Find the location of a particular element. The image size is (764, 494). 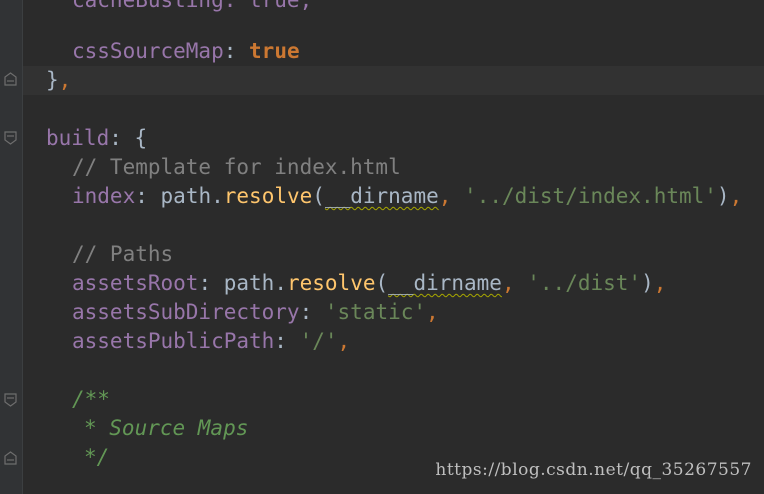

code-line: * Source Maps is located at coordinates (393, 428).